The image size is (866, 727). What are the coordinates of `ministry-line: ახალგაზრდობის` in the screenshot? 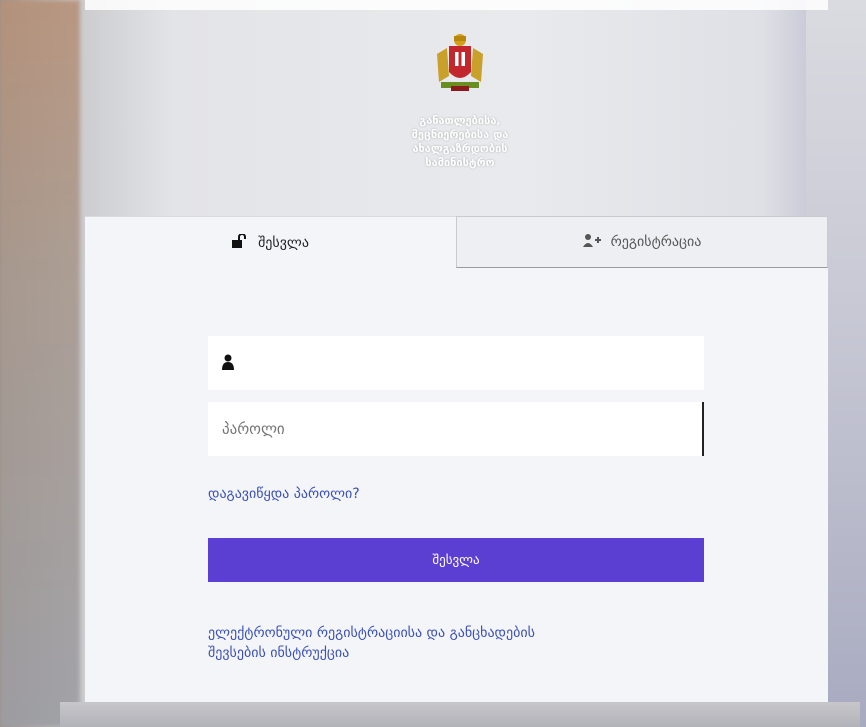 It's located at (460, 148).